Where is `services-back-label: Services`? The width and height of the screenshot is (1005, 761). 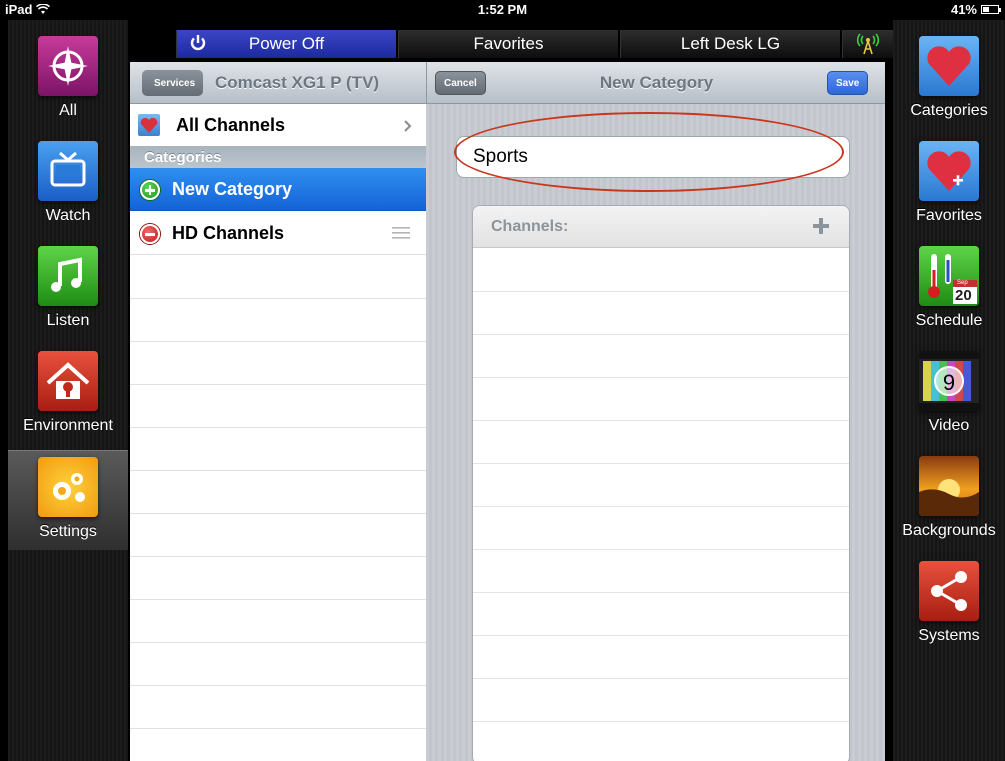 services-back-label: Services is located at coordinates (175, 83).